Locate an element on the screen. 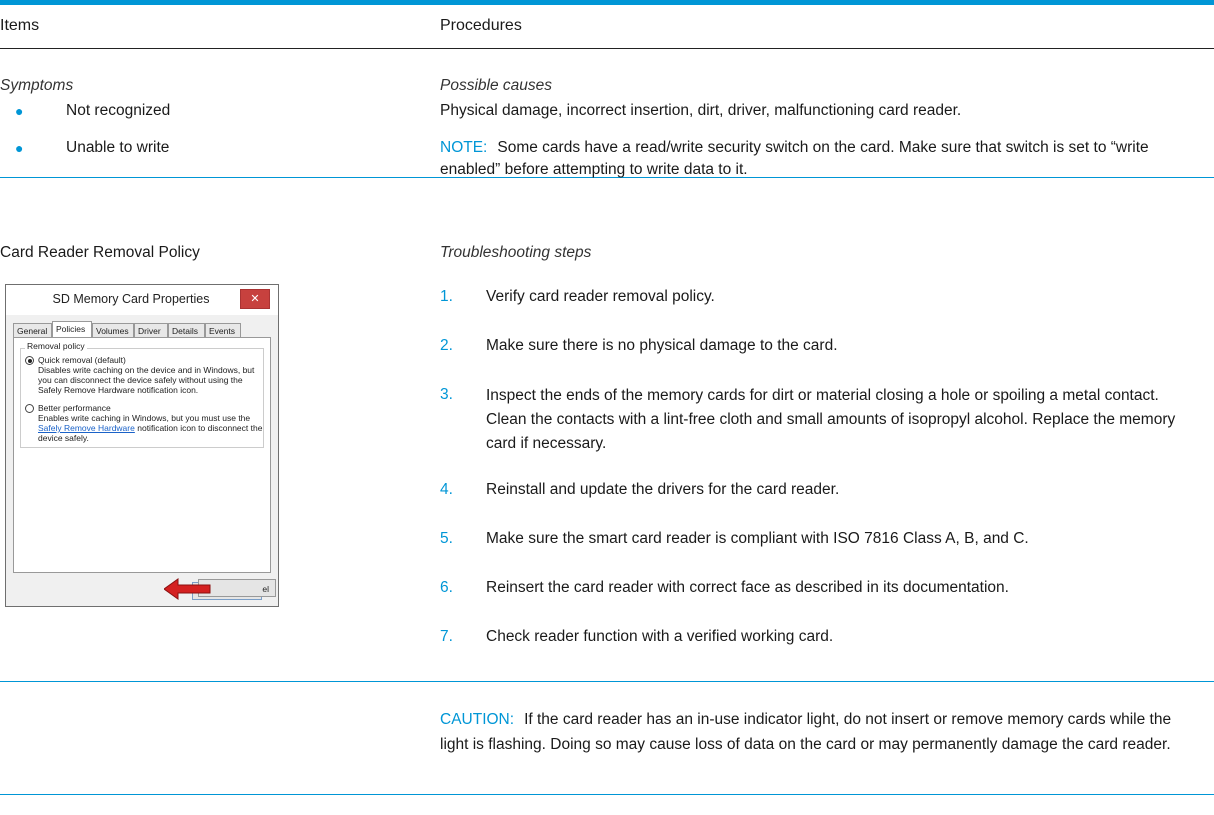 The height and width of the screenshot is (815, 1214). tab-driver: Driver is located at coordinates (151, 330).